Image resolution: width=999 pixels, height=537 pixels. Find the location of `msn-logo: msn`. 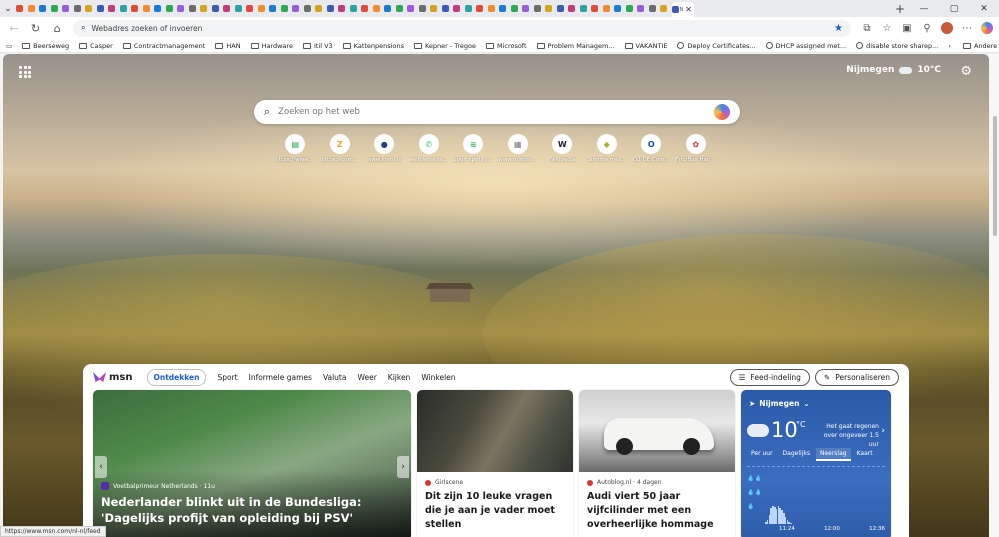

msn-logo: msn is located at coordinates (113, 377).